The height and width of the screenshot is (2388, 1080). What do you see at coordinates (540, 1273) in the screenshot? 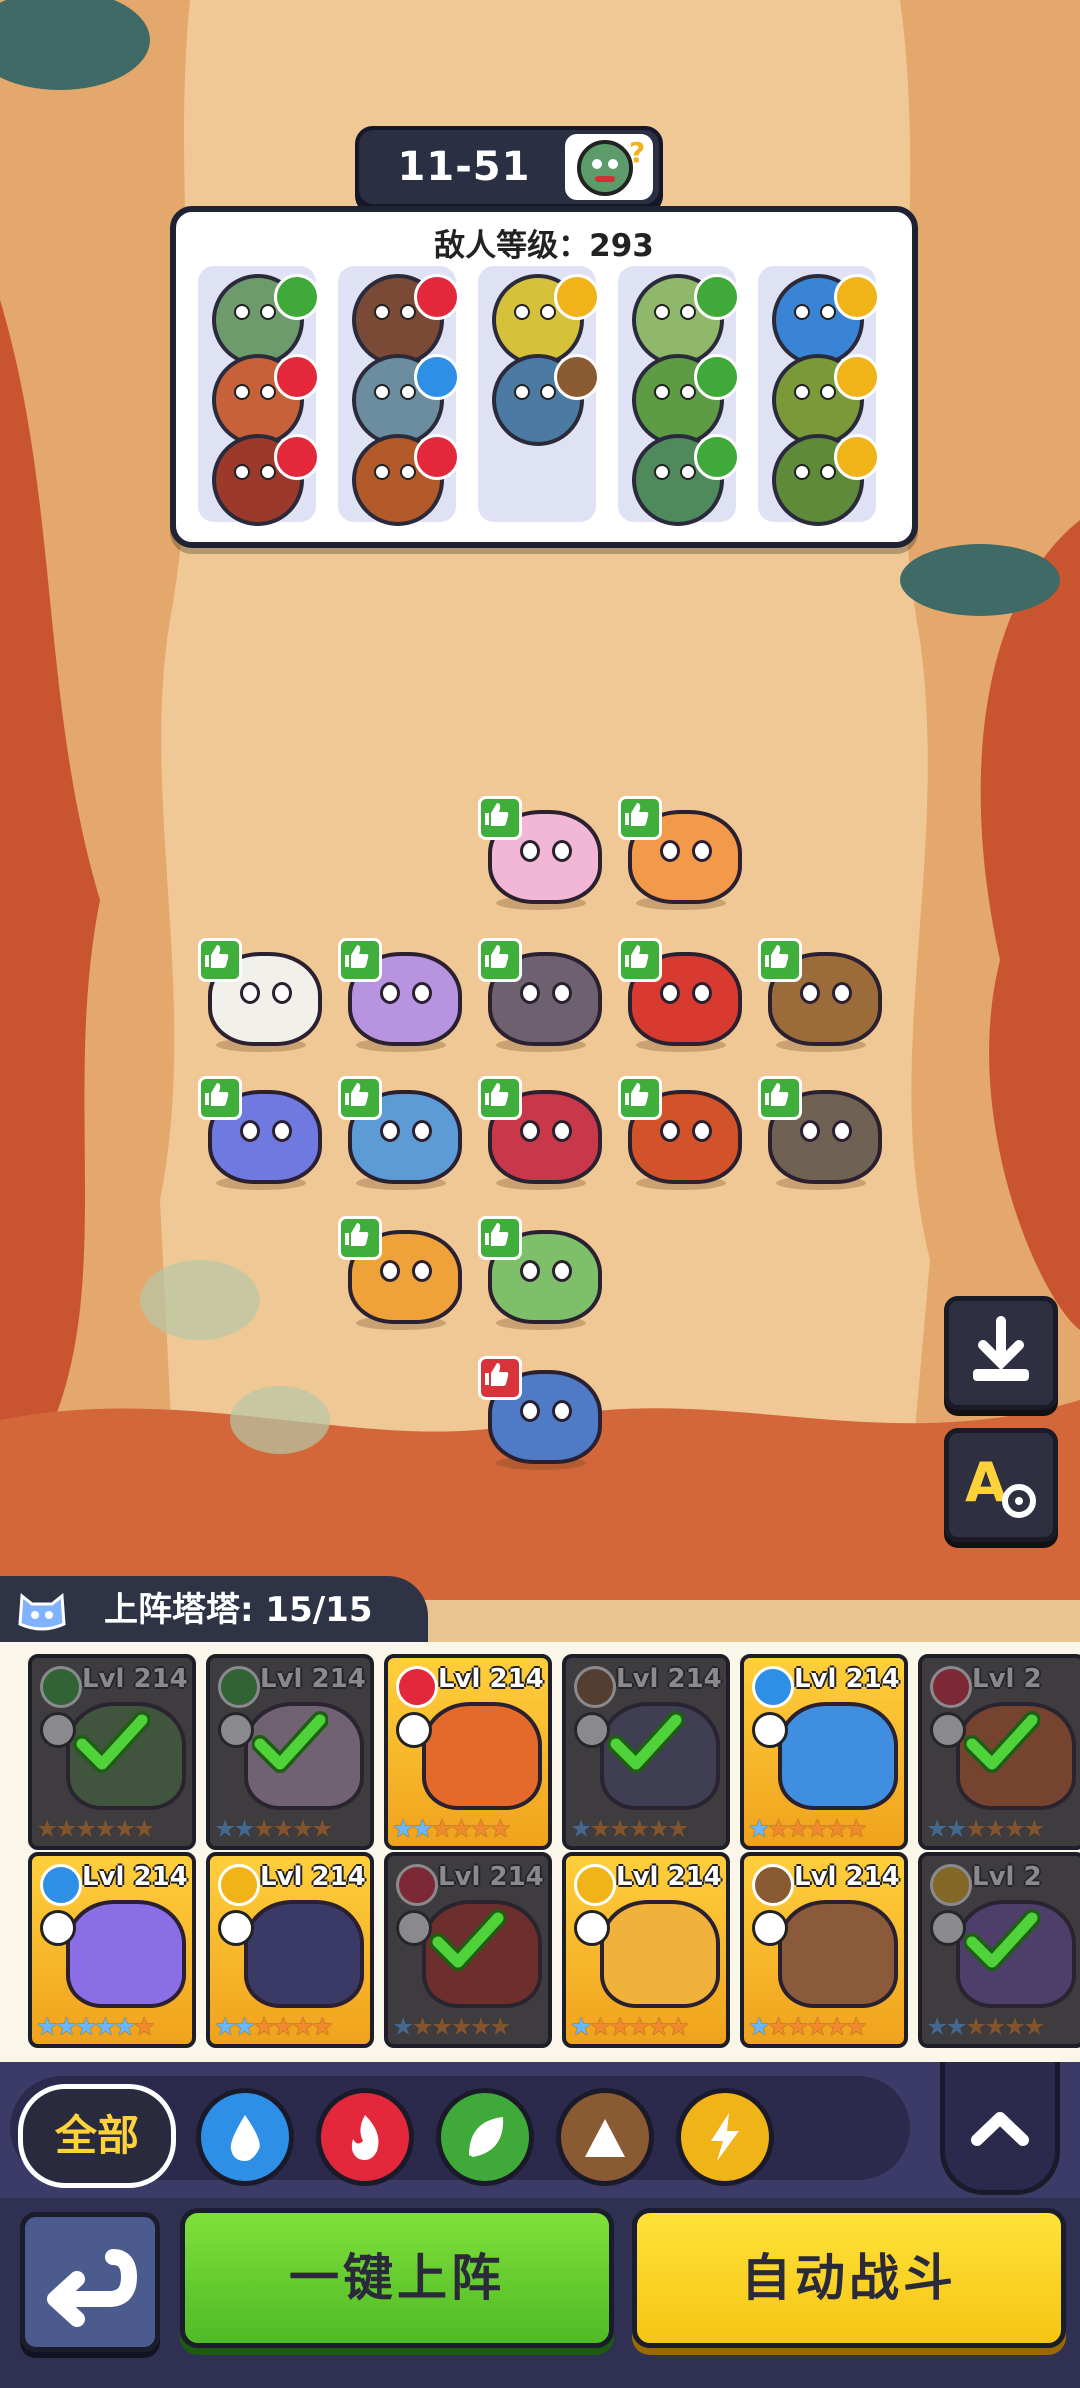
I see `unit-green-dino` at bounding box center [540, 1273].